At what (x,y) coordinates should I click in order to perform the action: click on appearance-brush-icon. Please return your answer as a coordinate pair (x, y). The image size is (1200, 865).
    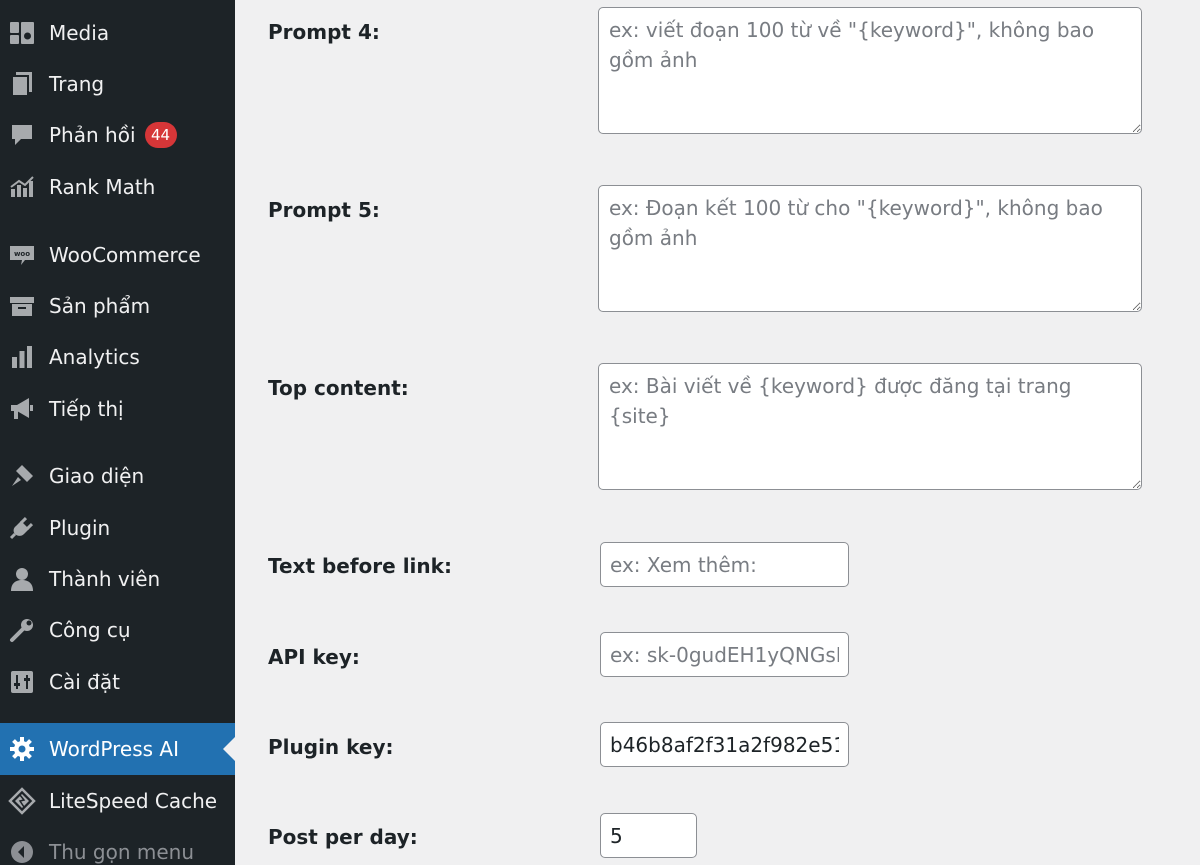
    Looking at the image, I should click on (22, 476).